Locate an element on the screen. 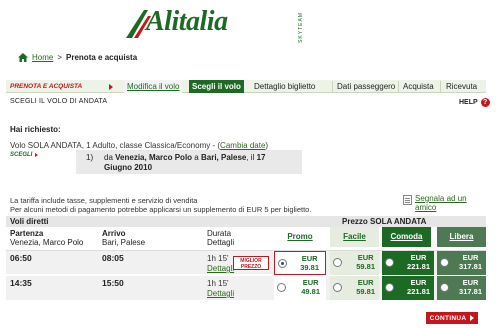  fare-price: EUR 317.81 is located at coordinates (470, 262).